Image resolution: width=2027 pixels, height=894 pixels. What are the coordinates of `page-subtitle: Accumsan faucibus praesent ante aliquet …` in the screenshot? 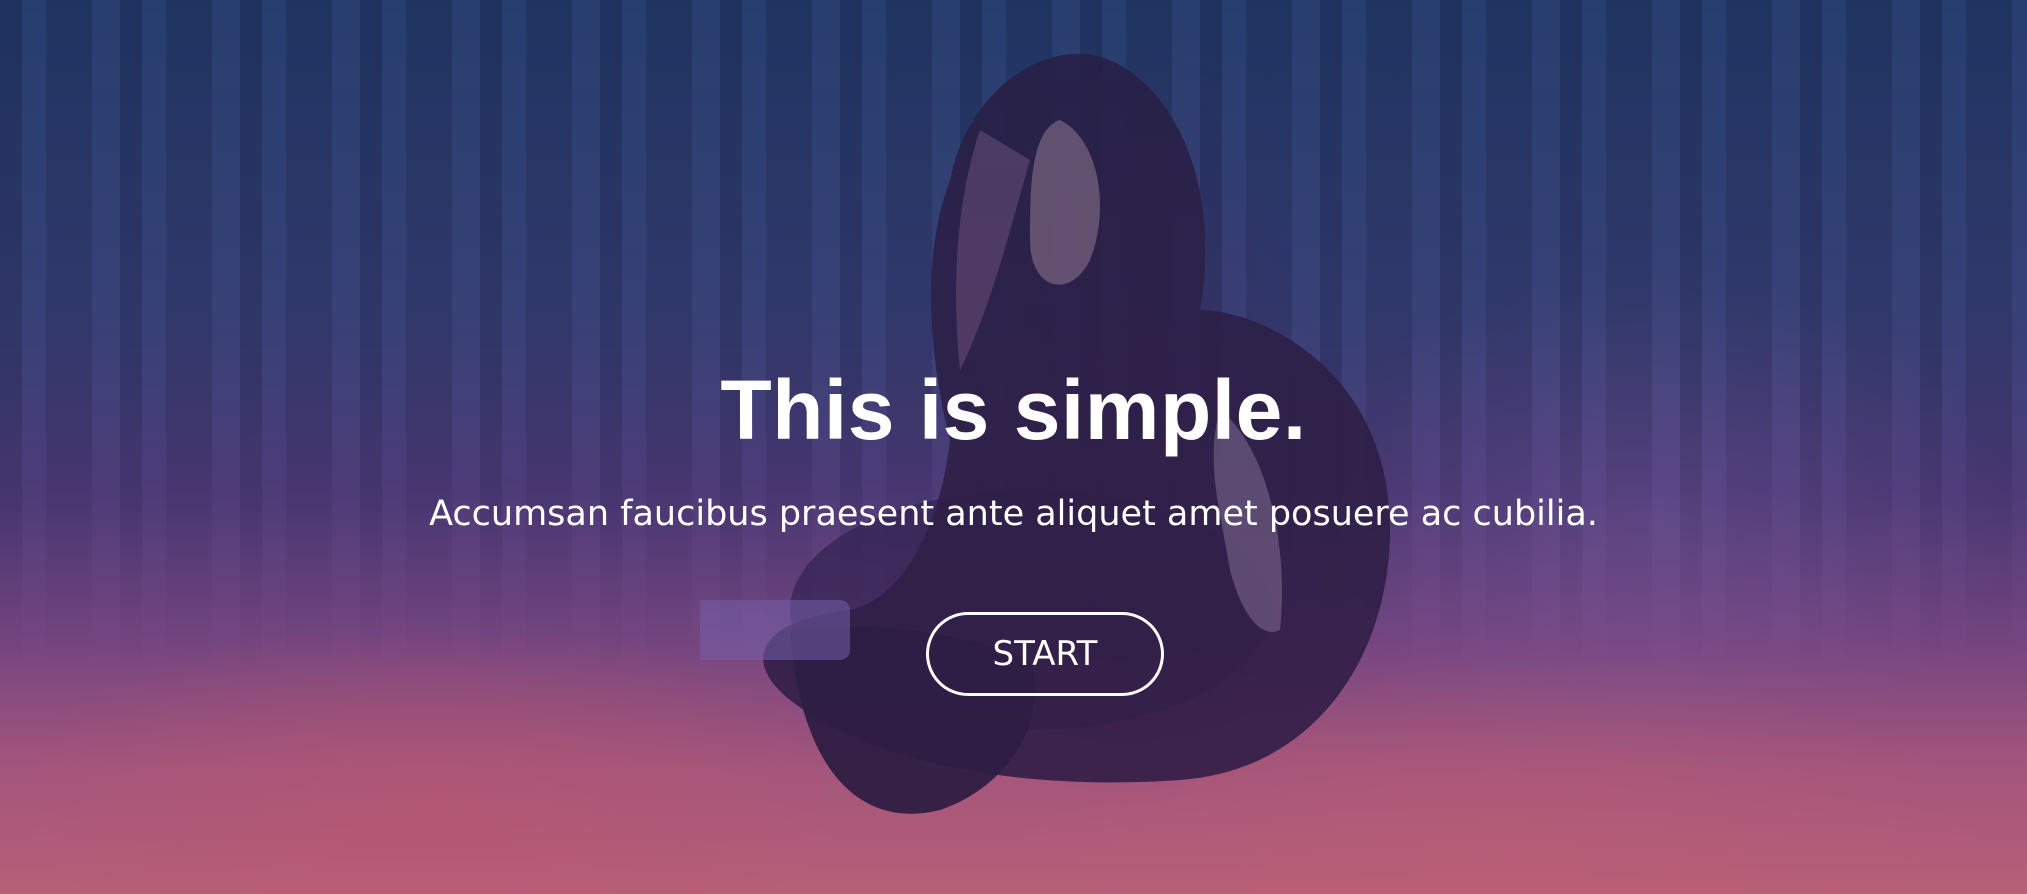 It's located at (1013, 514).